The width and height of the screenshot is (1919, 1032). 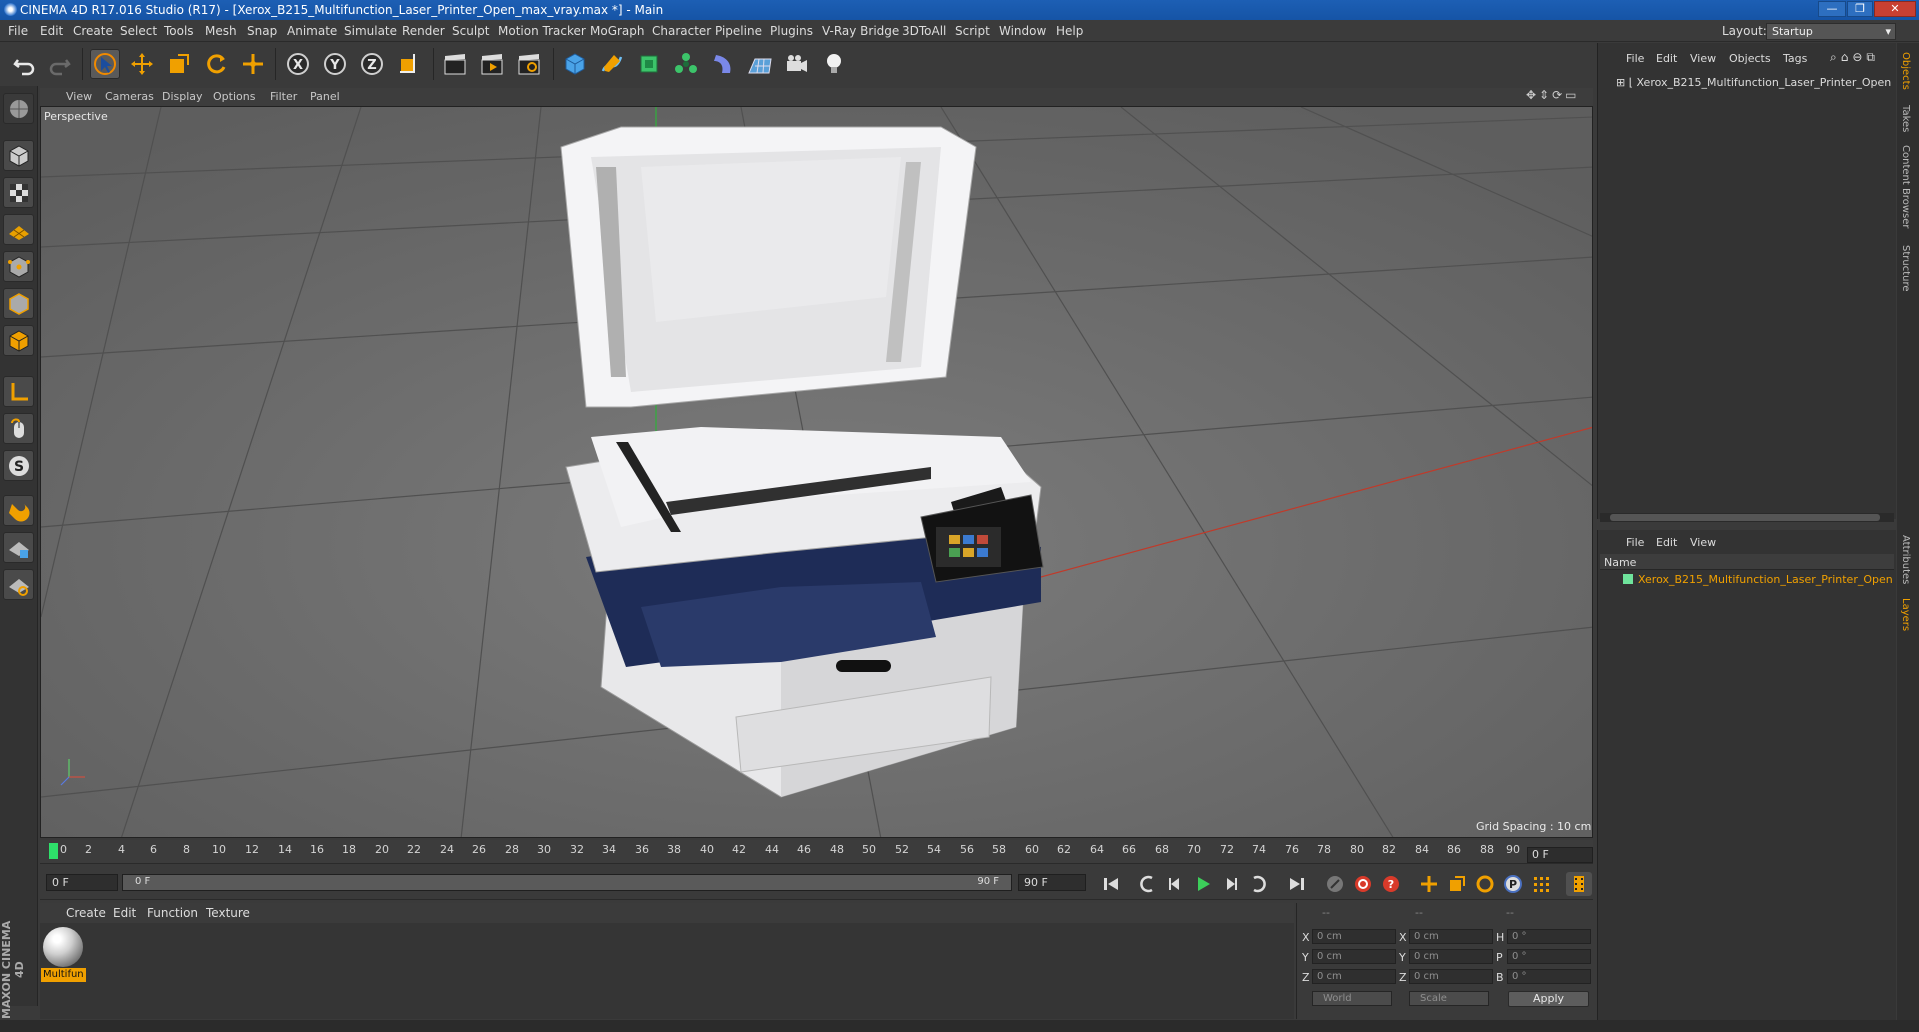 What do you see at coordinates (542, 31) in the screenshot?
I see `menu-motion-tracker: Motion Tracker` at bounding box center [542, 31].